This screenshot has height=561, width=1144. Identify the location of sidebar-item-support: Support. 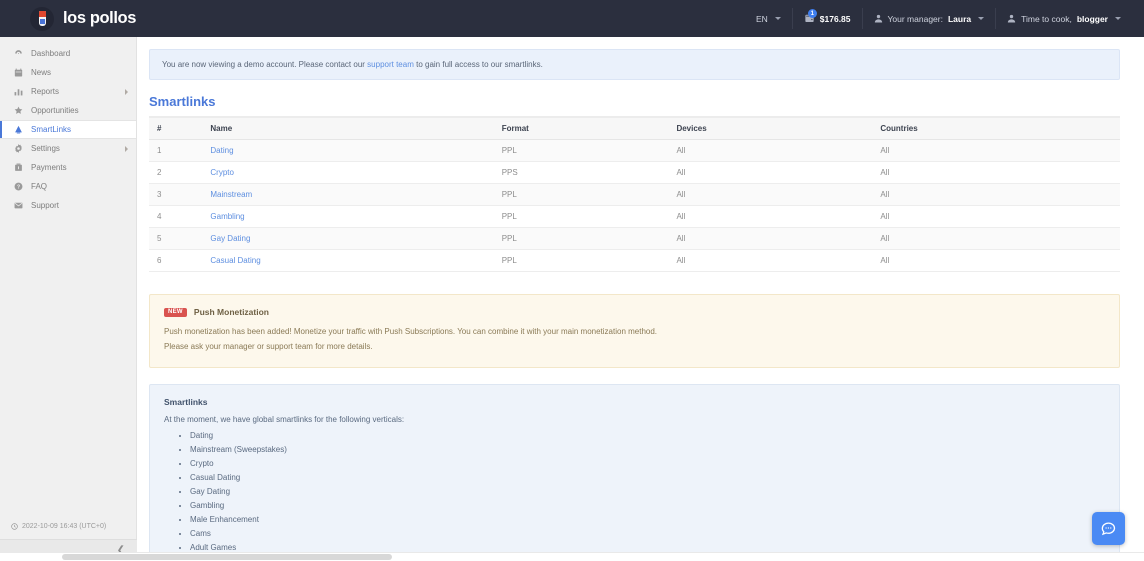
(68, 205).